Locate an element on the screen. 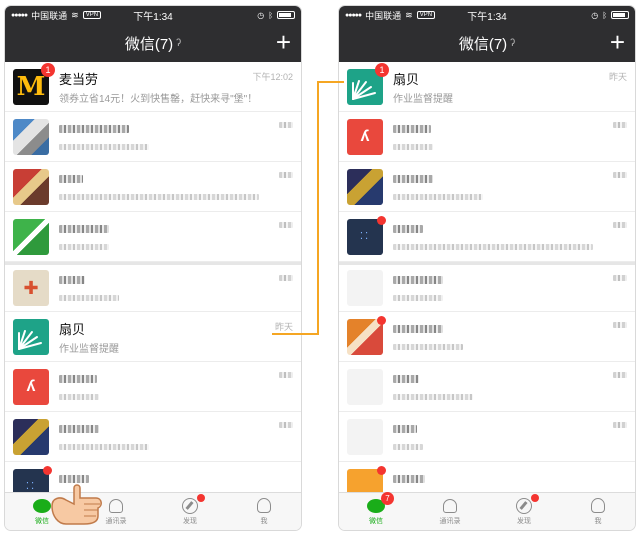 Image resolution: width=640 pixels, height=536 pixels. mcdonalds-logo-icon: M 1 is located at coordinates (34, 83).